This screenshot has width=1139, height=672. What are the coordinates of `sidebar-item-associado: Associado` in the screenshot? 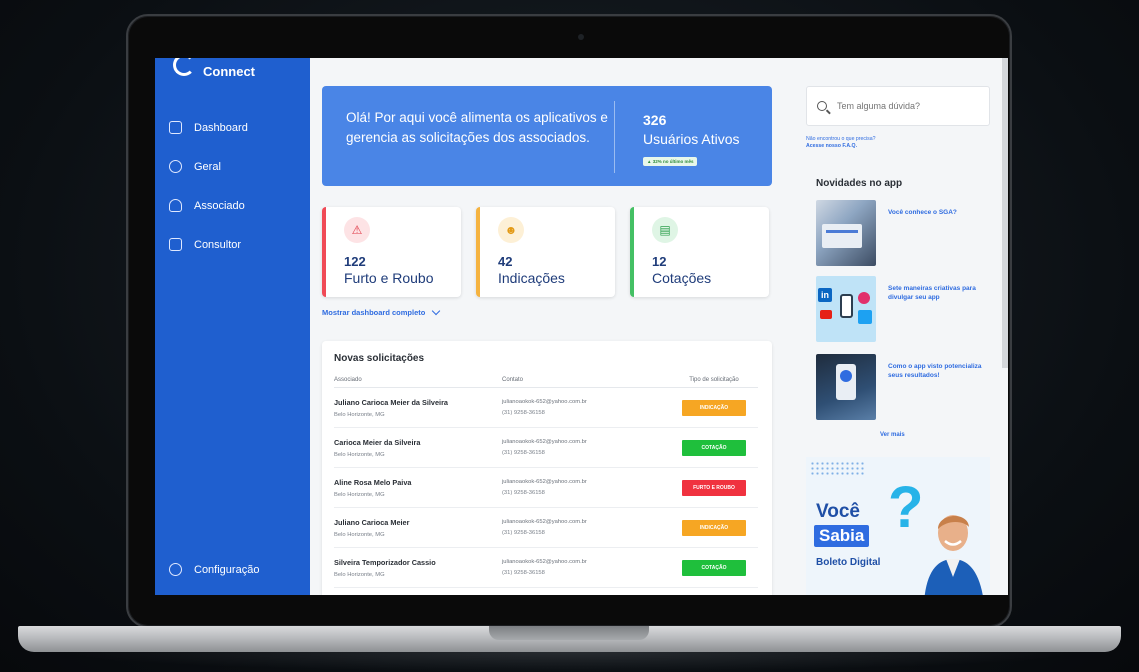 It's located at (232, 205).